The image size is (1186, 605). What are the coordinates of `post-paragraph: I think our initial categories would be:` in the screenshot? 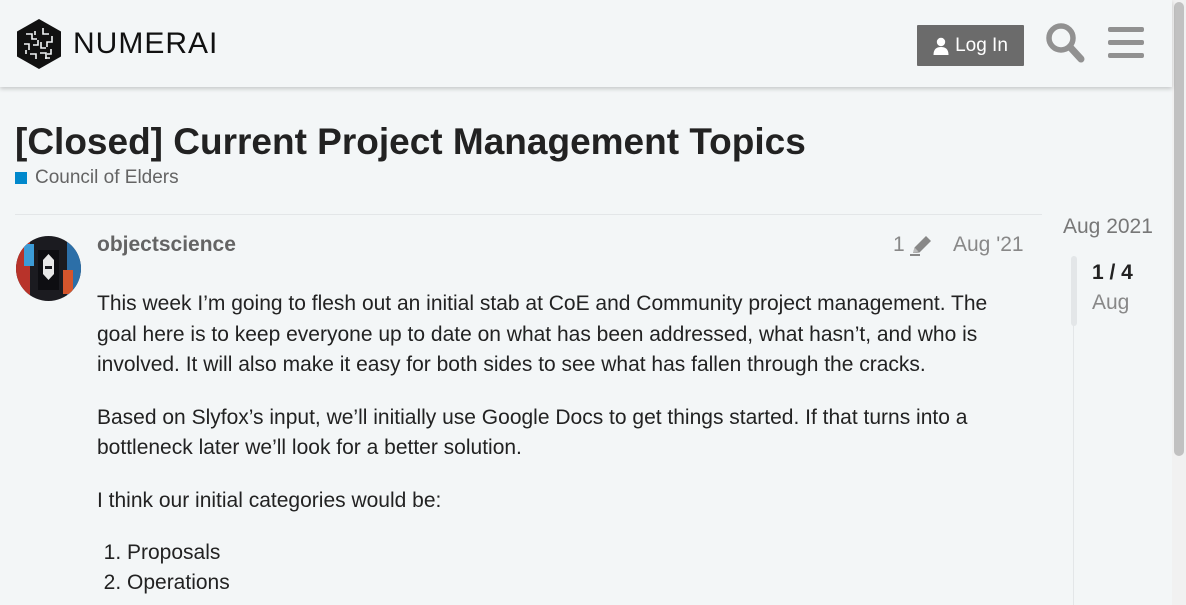 It's located at (269, 500).